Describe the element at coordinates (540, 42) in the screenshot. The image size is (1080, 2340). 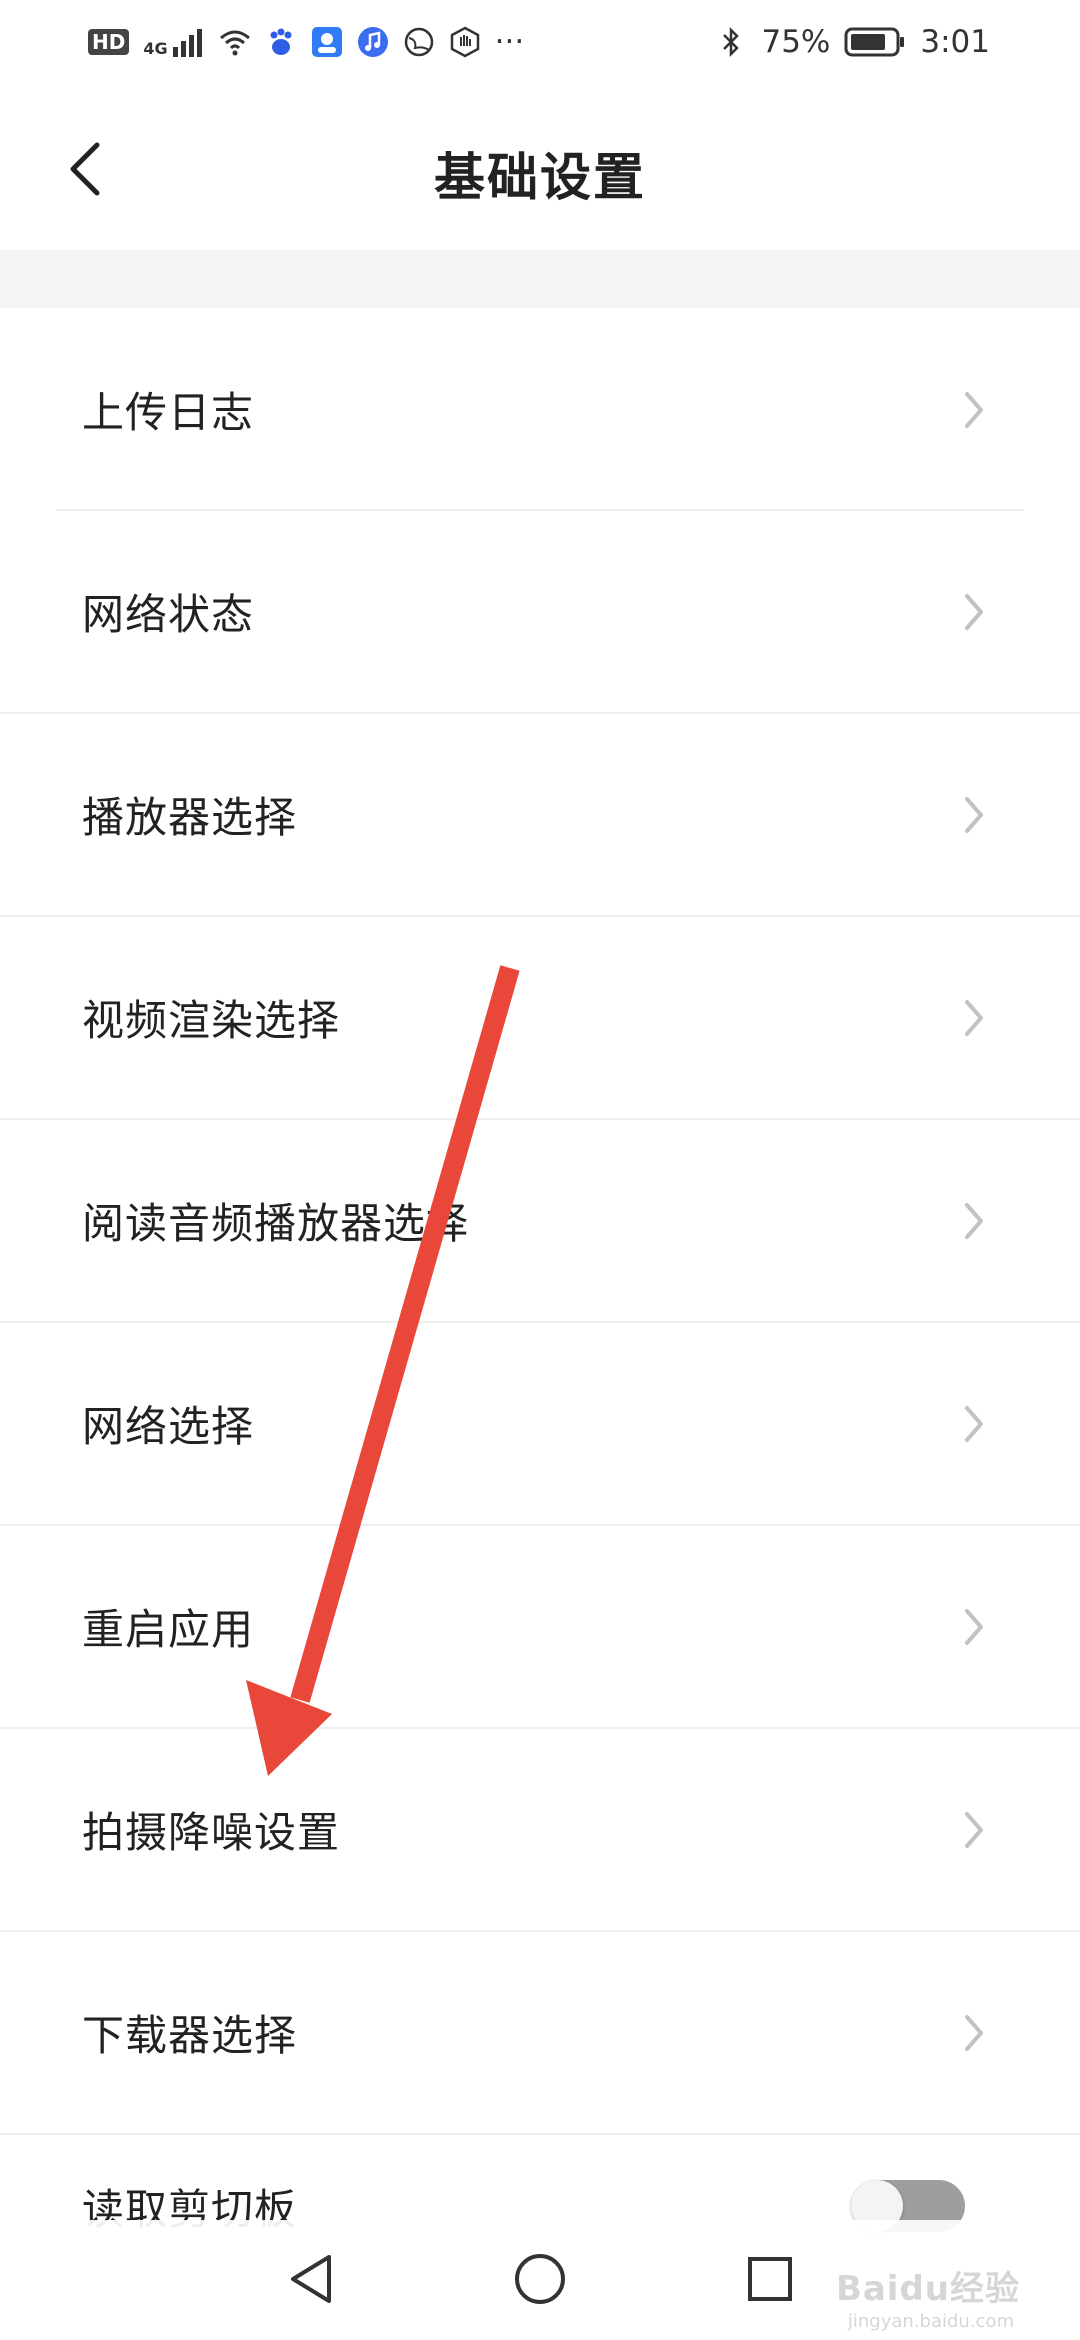
I see `status-bar: HD 4G ··· 75% 3:01` at that location.